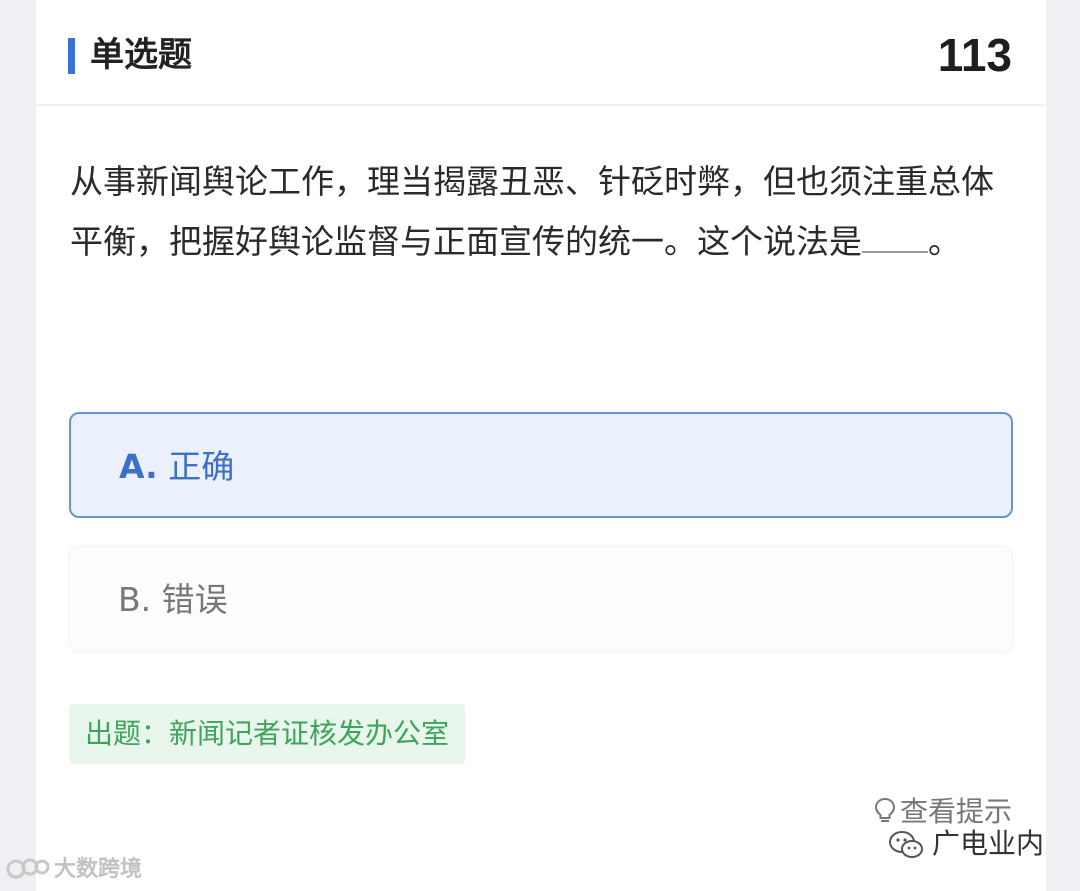  What do you see at coordinates (884, 809) in the screenshot?
I see `lightbulb-icon` at bounding box center [884, 809].